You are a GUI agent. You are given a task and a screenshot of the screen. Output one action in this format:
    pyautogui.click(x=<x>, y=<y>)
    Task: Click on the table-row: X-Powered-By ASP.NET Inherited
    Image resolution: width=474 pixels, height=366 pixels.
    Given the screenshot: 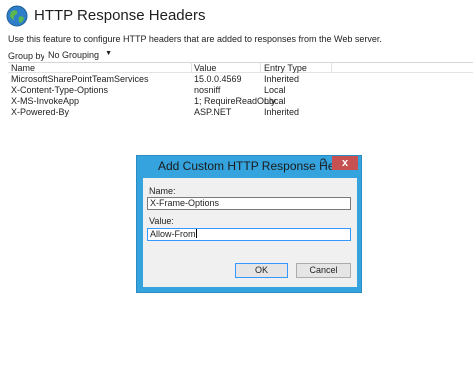 What is the action you would take?
    pyautogui.click(x=158, y=112)
    